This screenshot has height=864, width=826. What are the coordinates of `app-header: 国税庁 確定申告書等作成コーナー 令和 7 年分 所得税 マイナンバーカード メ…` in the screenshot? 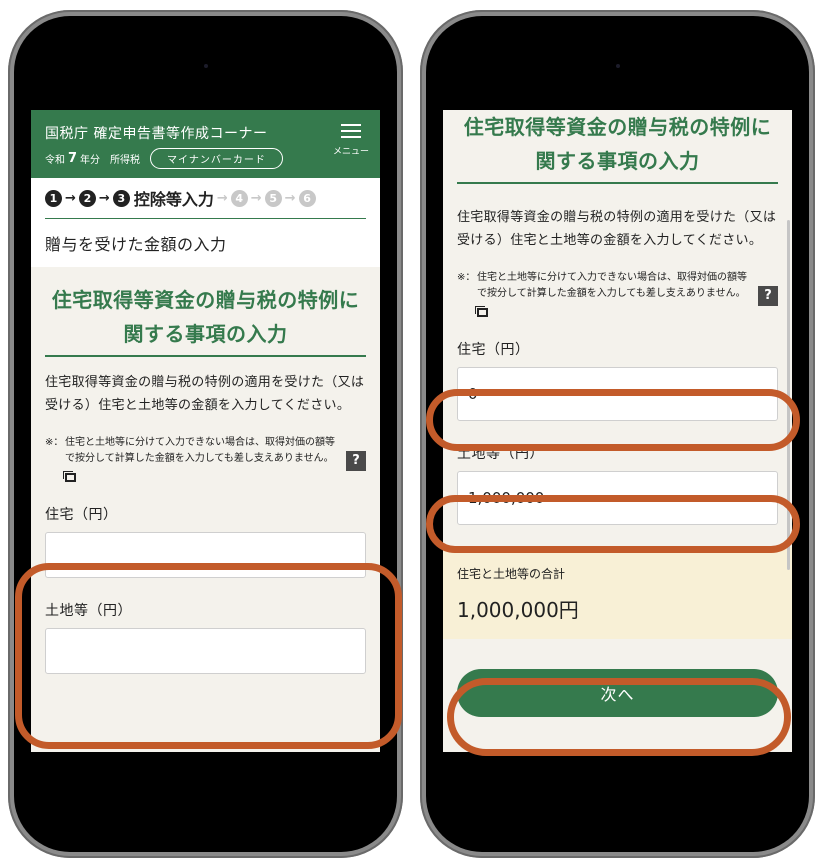 It's located at (205, 144).